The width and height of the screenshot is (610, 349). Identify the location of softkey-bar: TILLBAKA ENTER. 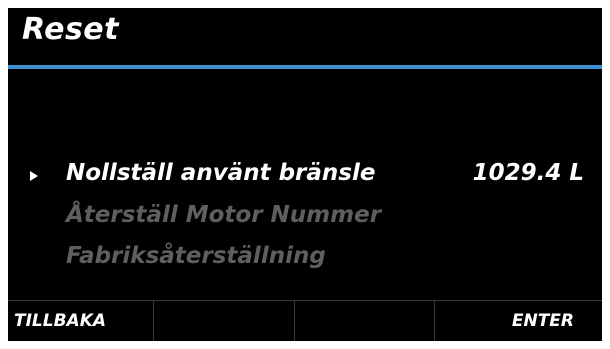
(305, 320).